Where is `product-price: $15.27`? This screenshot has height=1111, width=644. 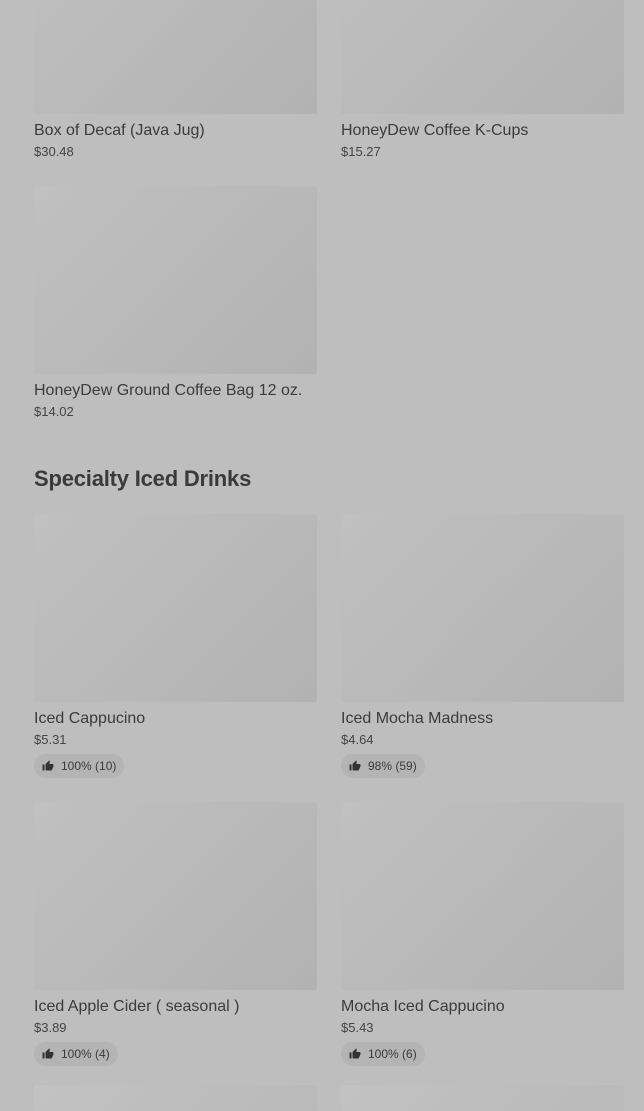
product-price: $15.27 is located at coordinates (361, 151).